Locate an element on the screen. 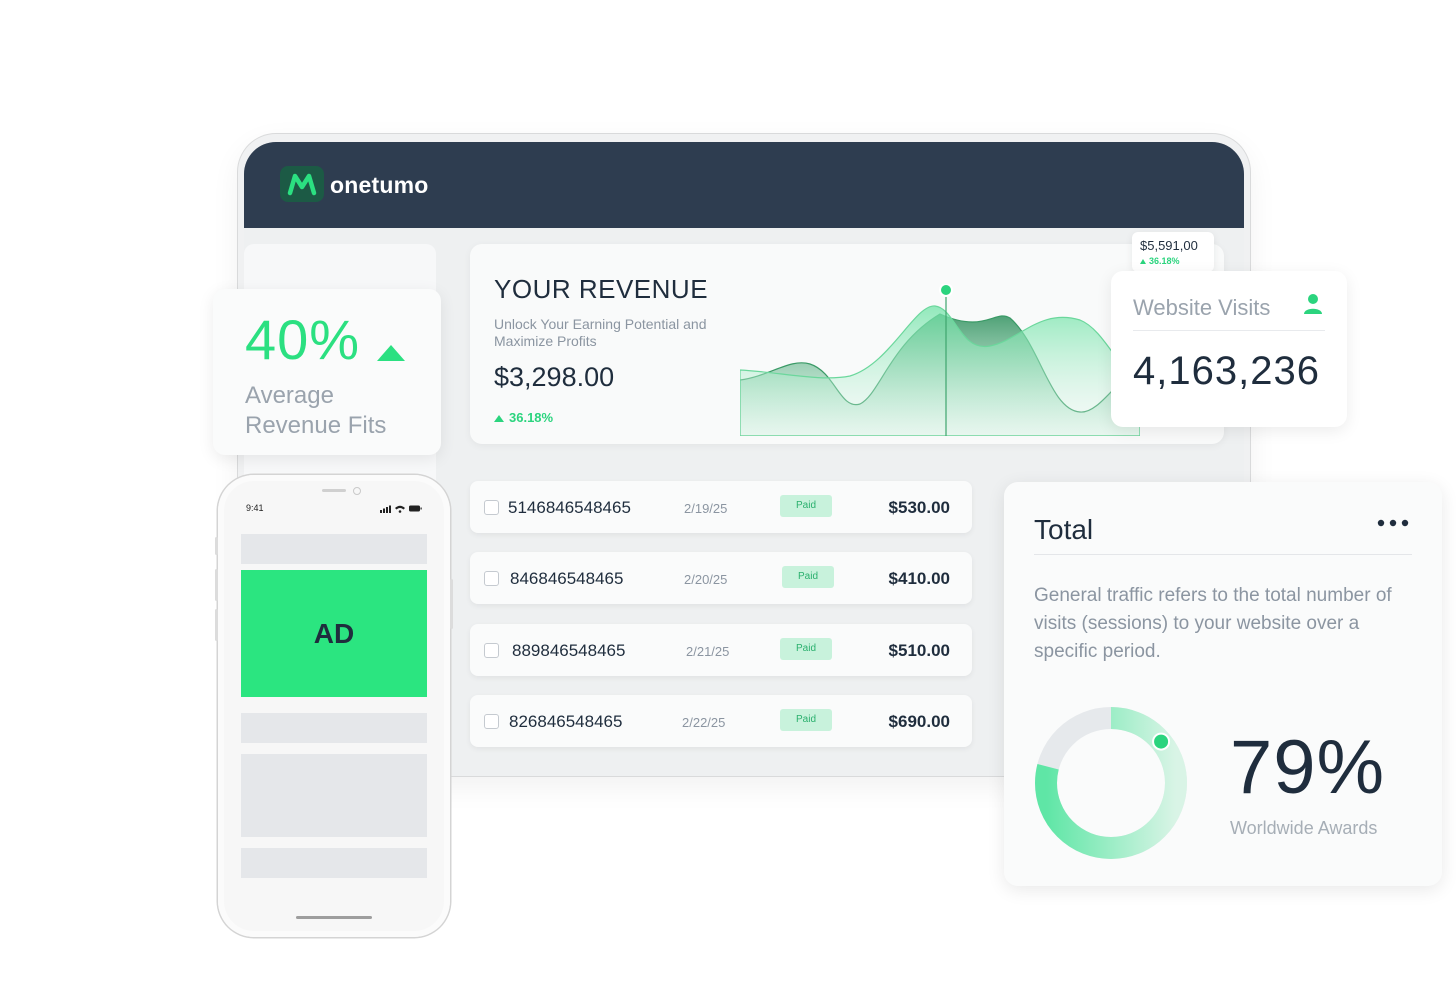 The width and height of the screenshot is (1456, 988). revenue-change-value: 36.18% is located at coordinates (531, 417).